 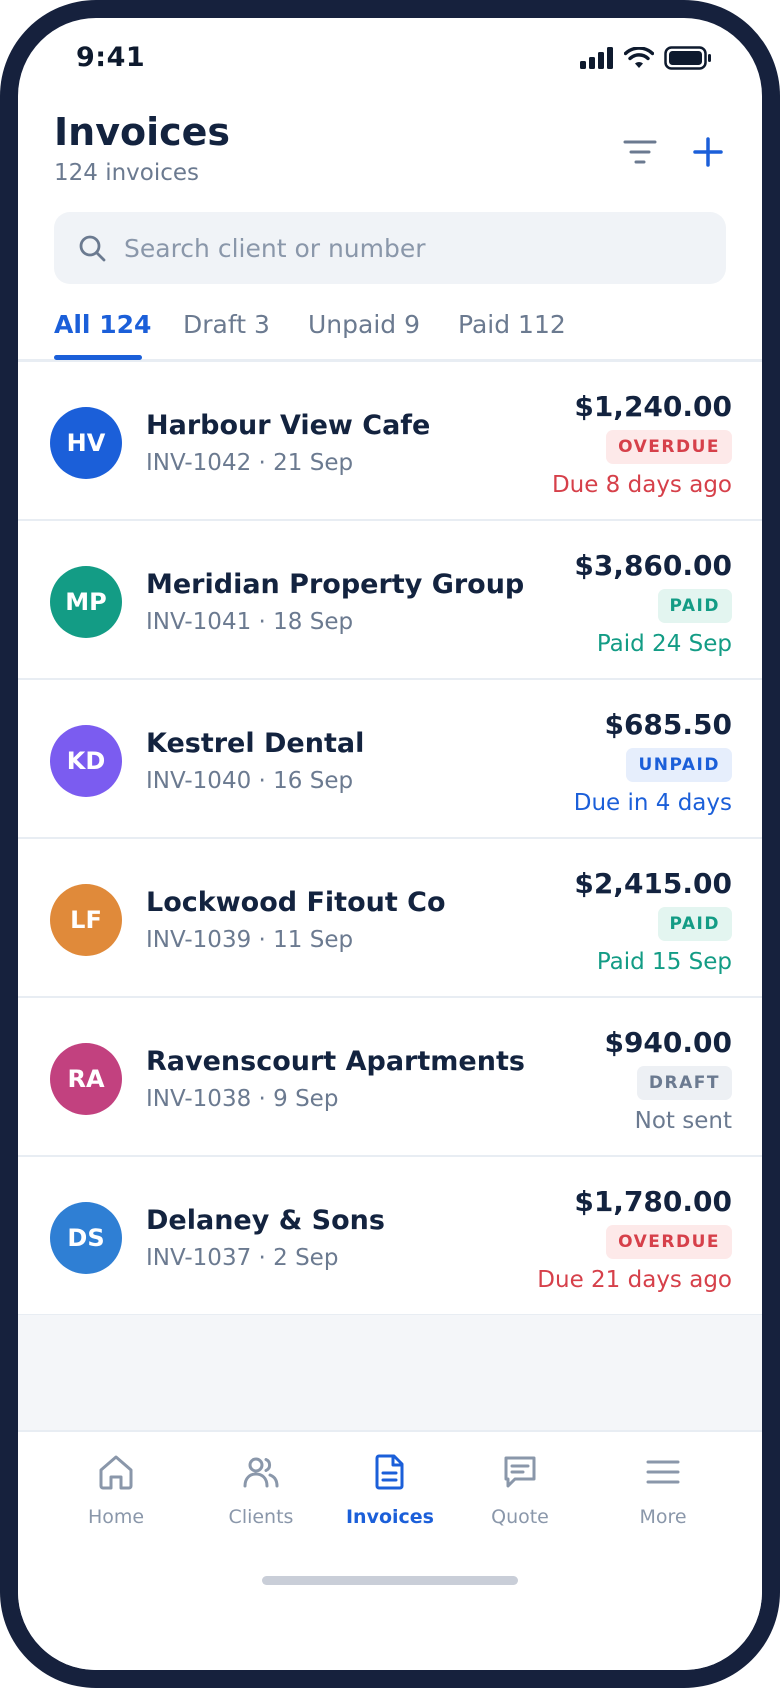 What do you see at coordinates (664, 962) in the screenshot?
I see `due-note: Paid 15 Sep` at bounding box center [664, 962].